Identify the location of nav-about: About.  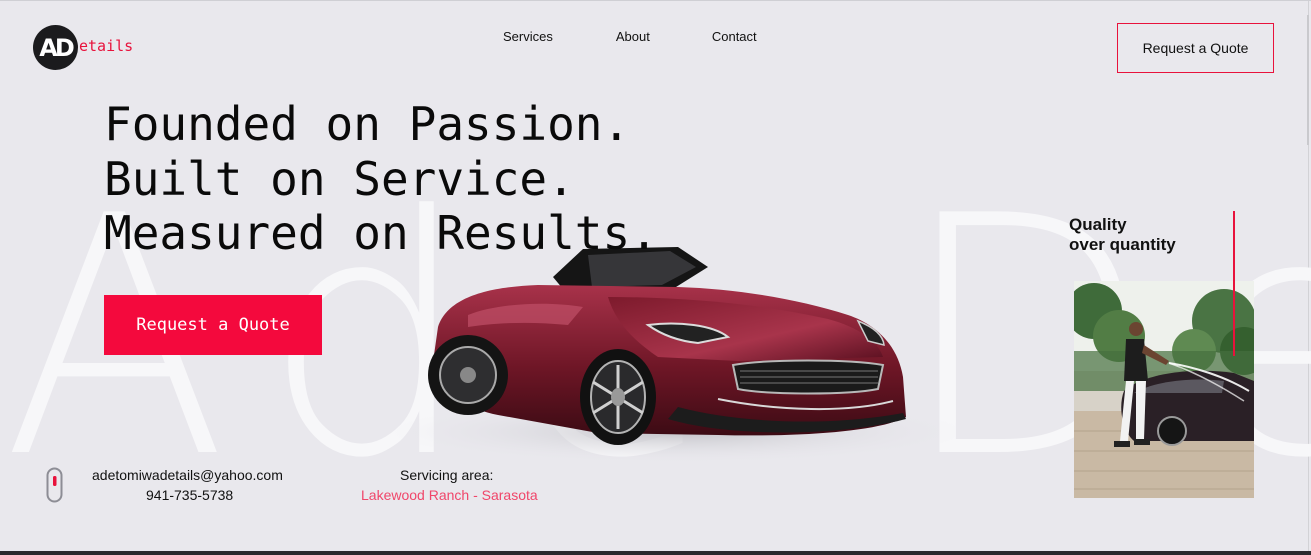
(633, 36).